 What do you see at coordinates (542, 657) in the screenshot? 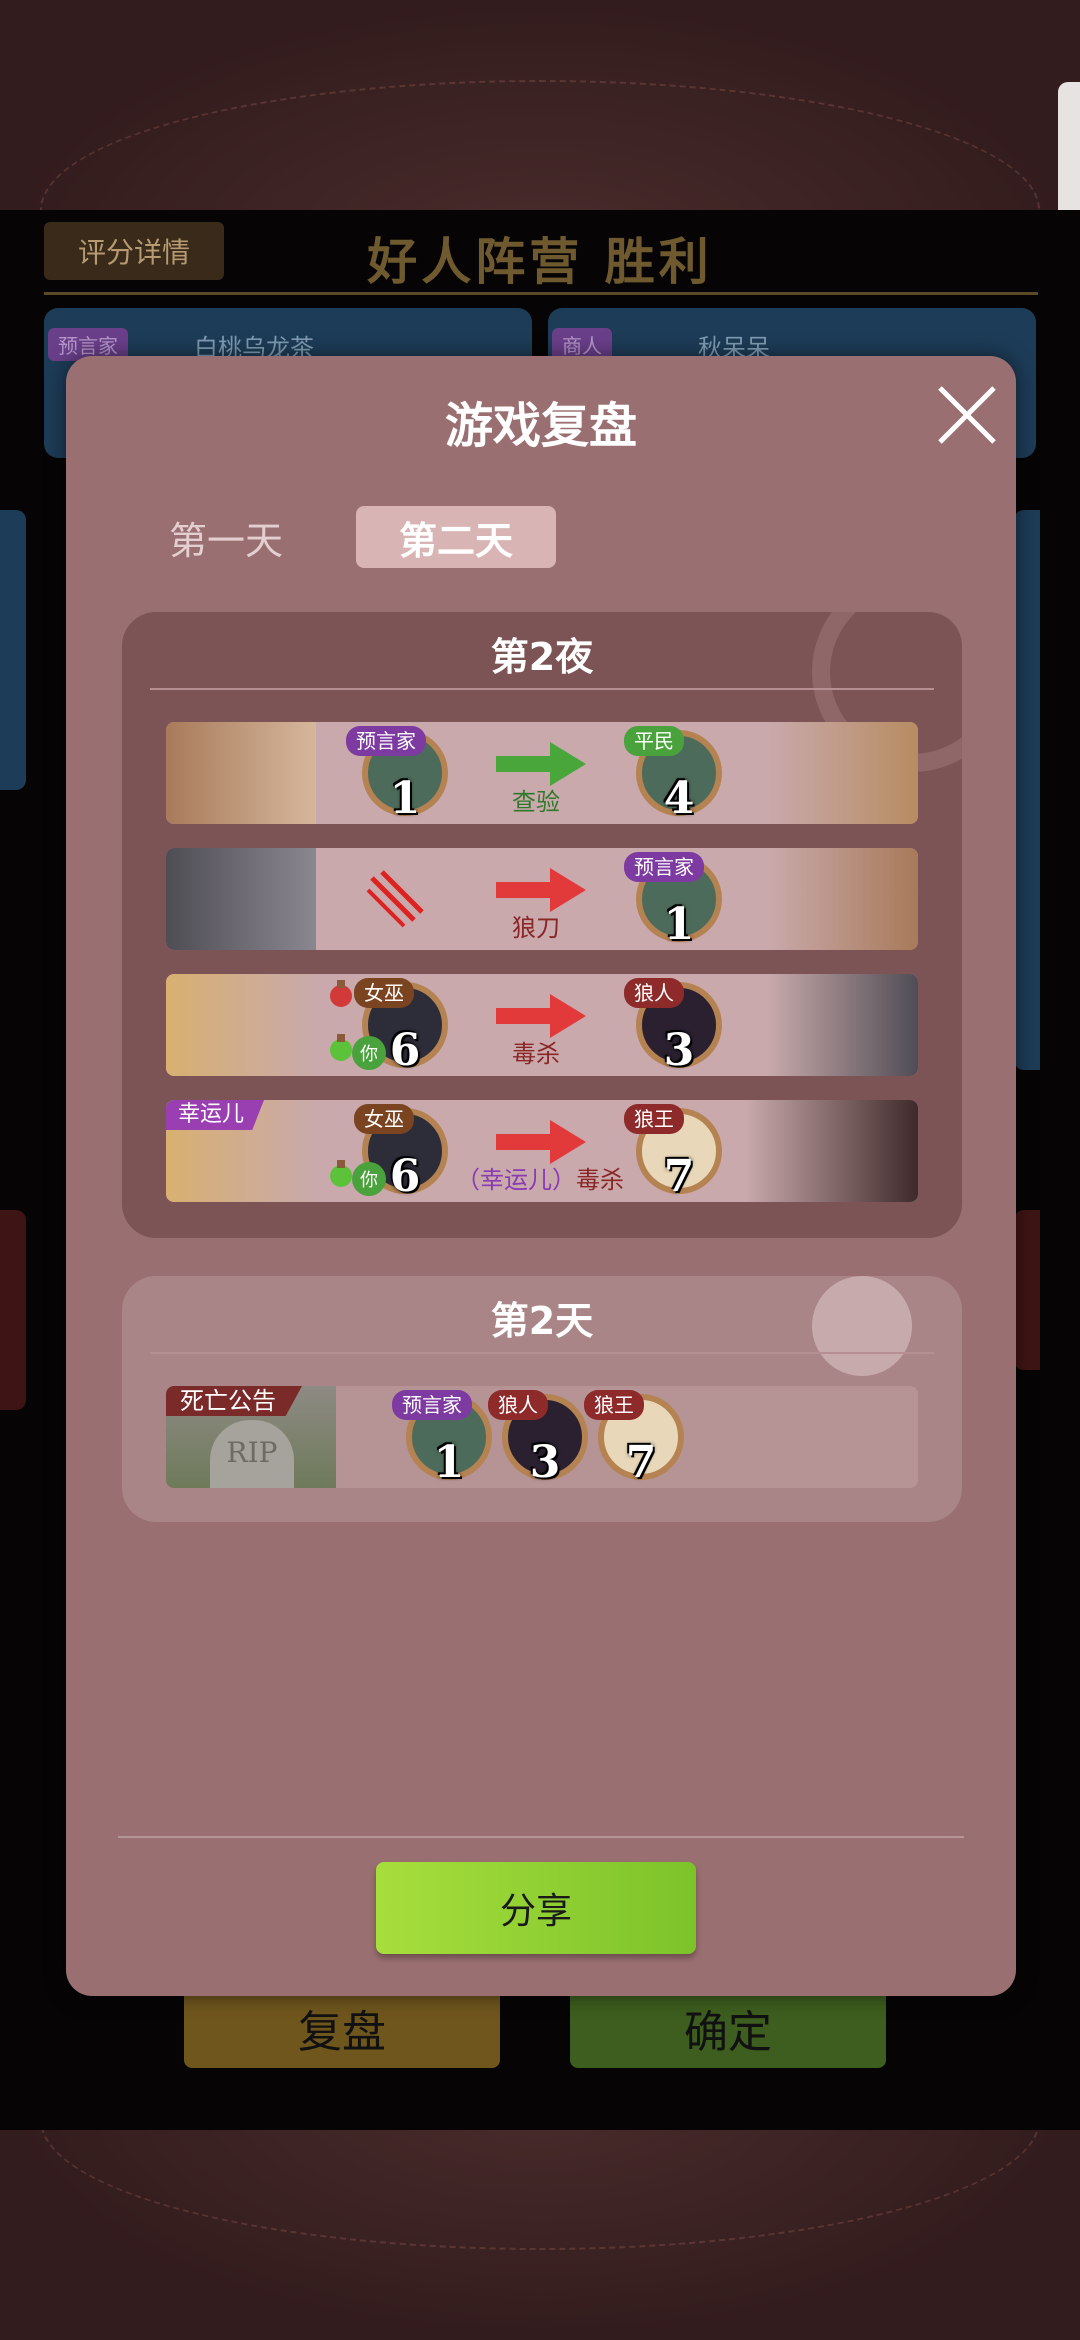
I see `night-header: 第2夜` at bounding box center [542, 657].